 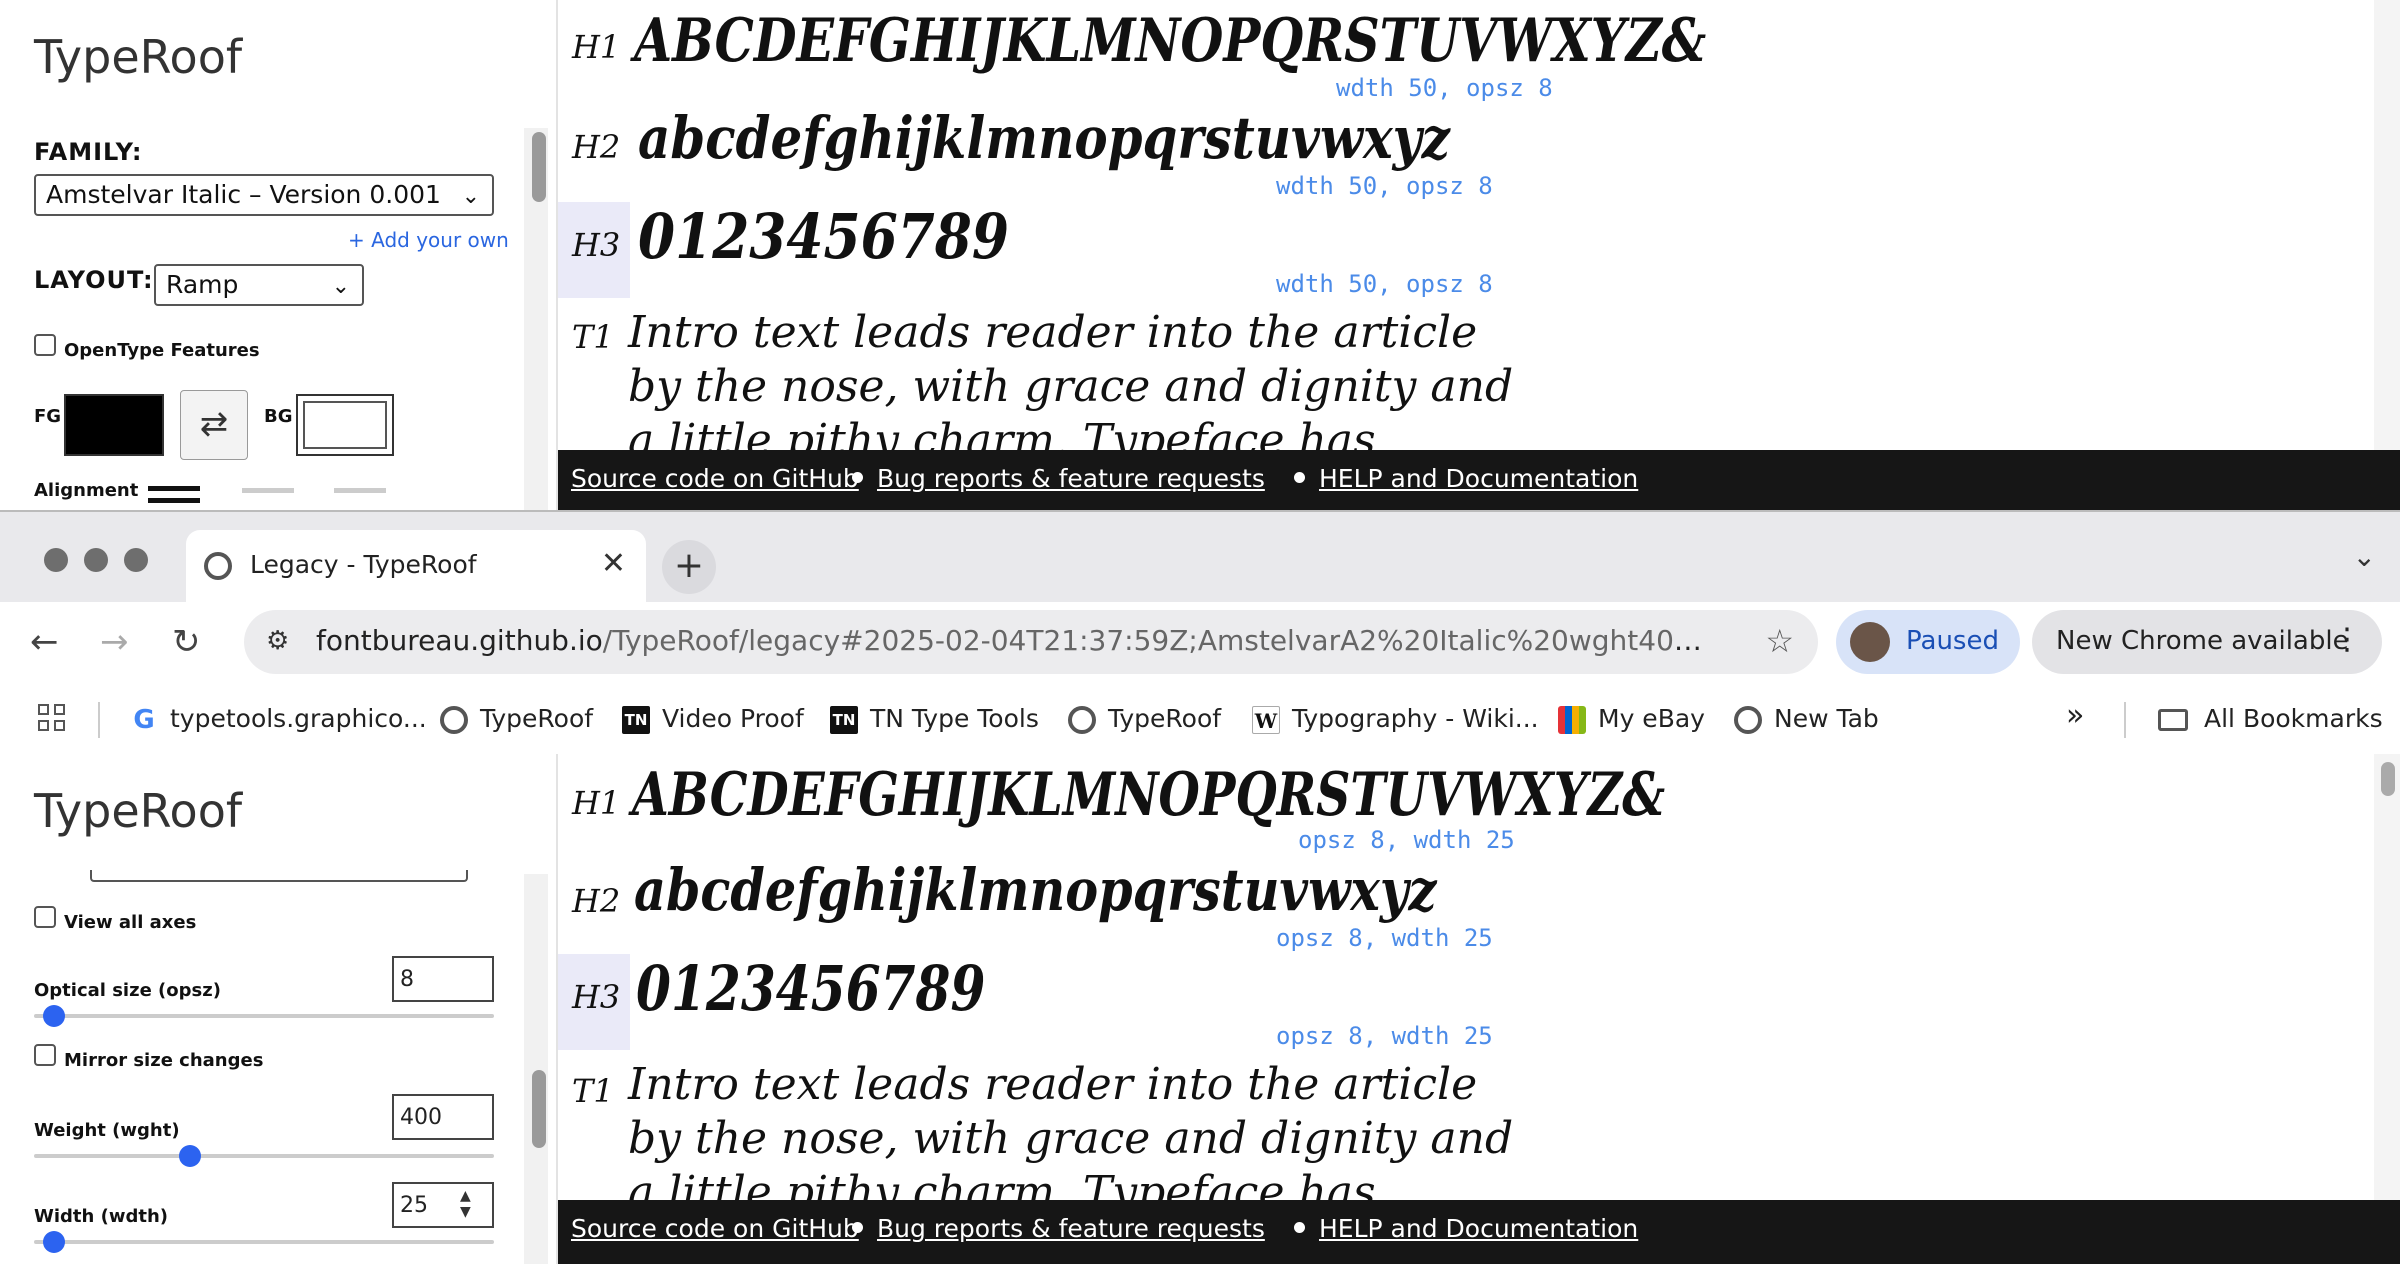 What do you see at coordinates (459, 640) in the screenshot?
I see `url-host: fontbureau.github.io` at bounding box center [459, 640].